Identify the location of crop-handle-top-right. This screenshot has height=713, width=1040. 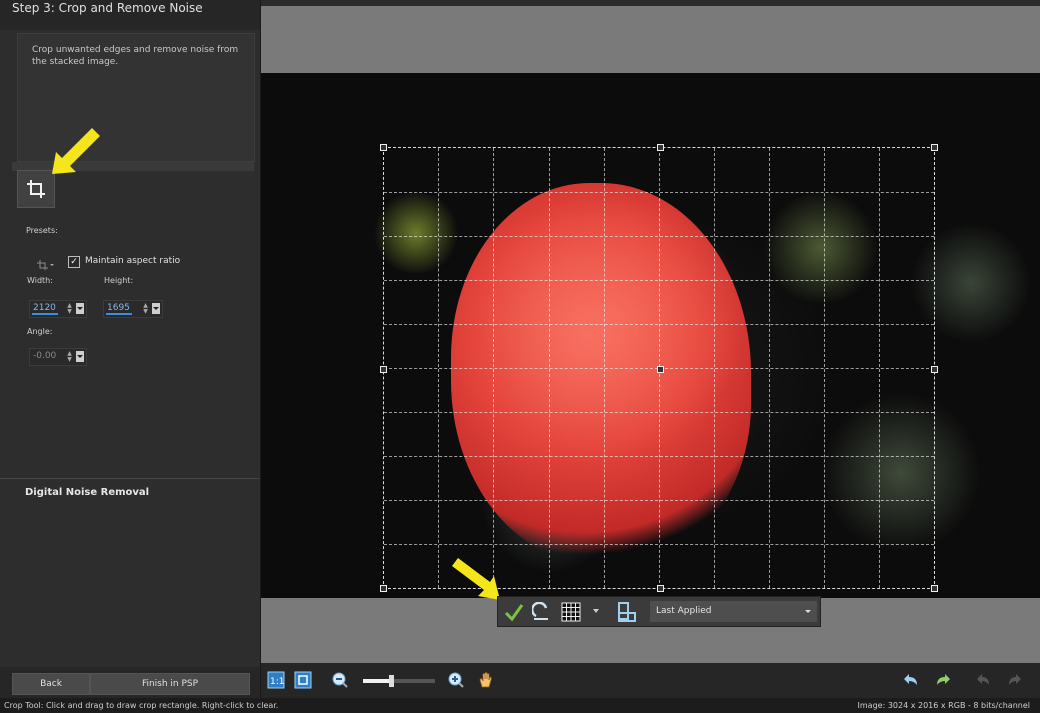
(934, 147).